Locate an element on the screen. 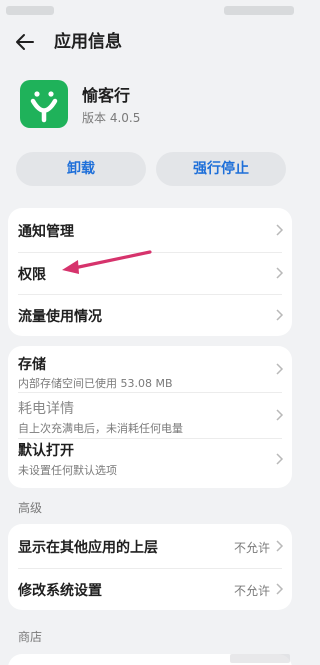 The image size is (320, 665). permissions-row: 权限 is located at coordinates (150, 273).